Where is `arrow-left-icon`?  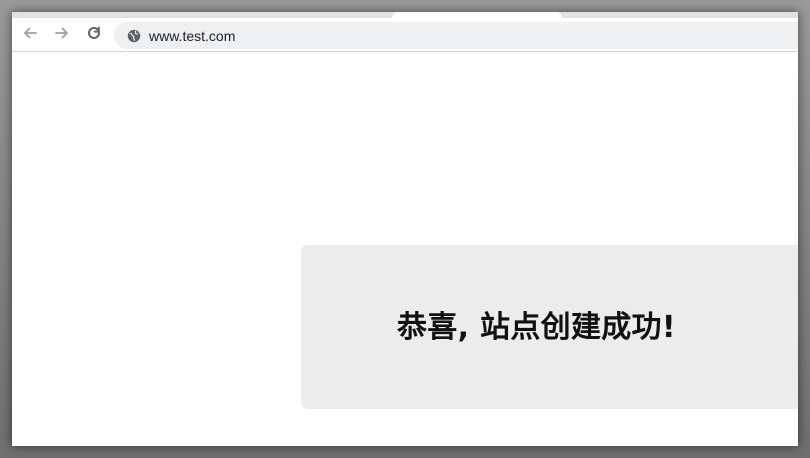
arrow-left-icon is located at coordinates (30, 35).